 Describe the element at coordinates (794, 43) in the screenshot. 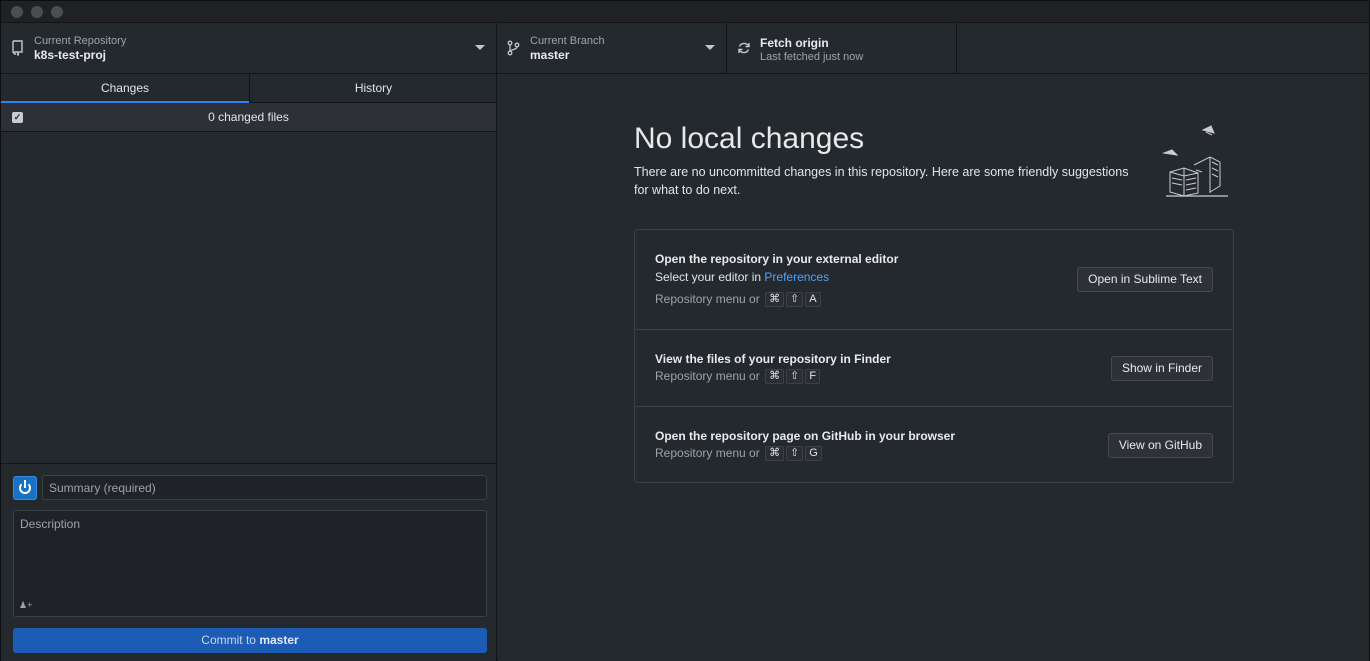

I see `fetch-origin-label: Fetch origin` at that location.